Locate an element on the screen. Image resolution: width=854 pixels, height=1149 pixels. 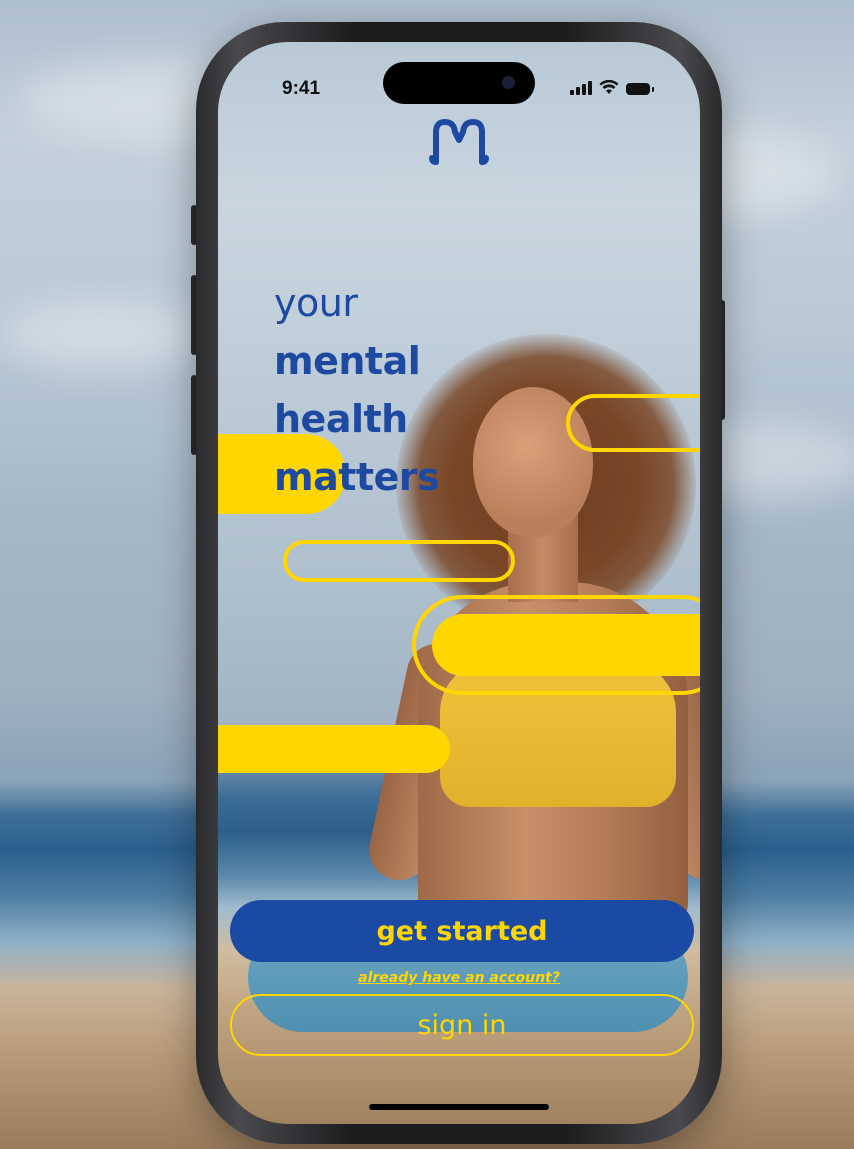
headline-line-4: matters is located at coordinates (357, 477).